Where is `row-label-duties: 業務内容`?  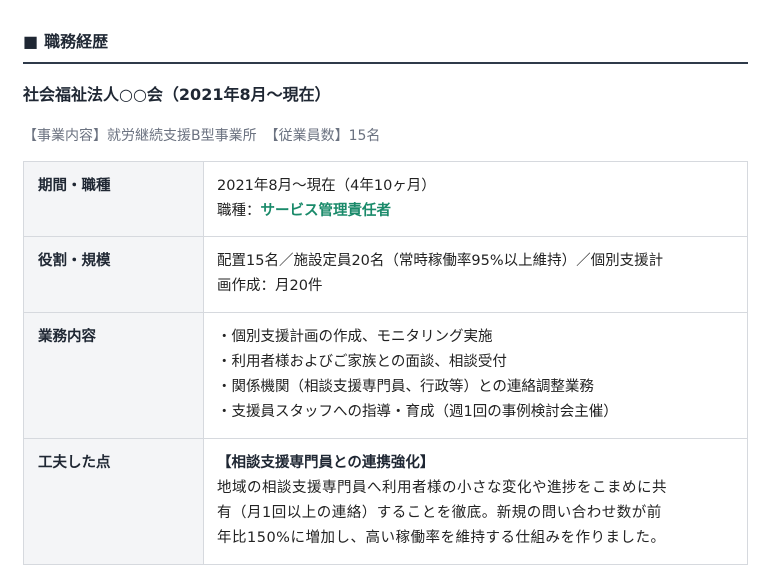 row-label-duties: 業務内容 is located at coordinates (113, 375).